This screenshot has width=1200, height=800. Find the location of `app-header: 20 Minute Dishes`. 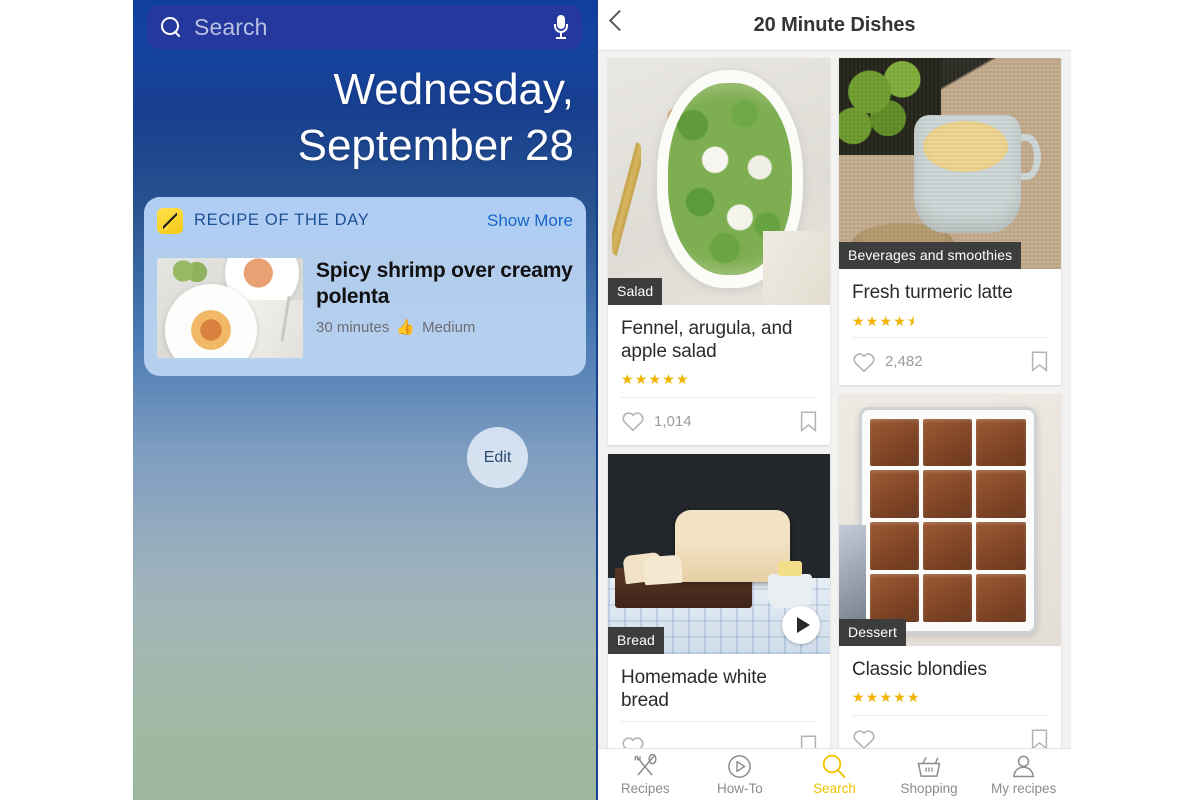

app-header: 20 Minute Dishes is located at coordinates (834, 25).